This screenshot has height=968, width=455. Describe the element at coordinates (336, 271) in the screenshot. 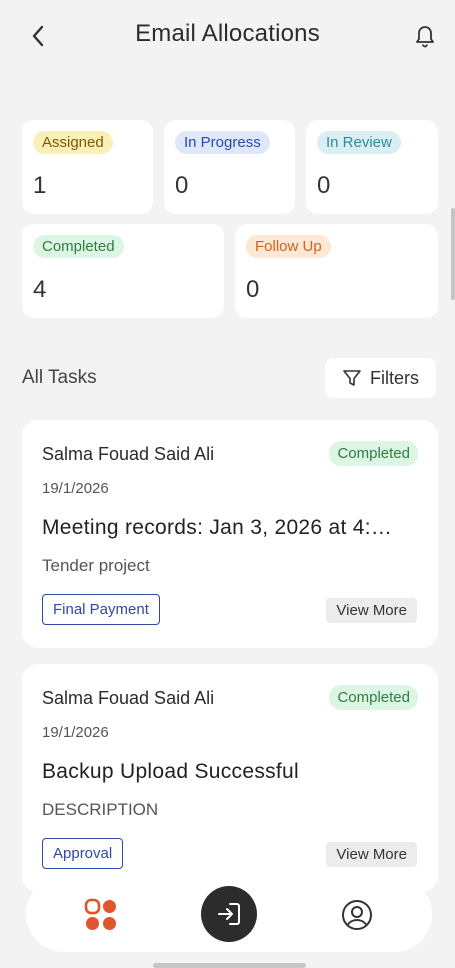

I see `stat-card-follow-up: Follow Up 0` at that location.